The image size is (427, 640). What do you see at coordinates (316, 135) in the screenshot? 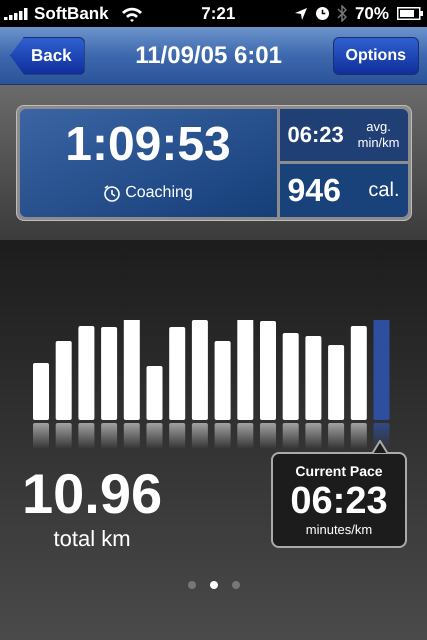
I see `avg-pace-value: 06:23` at bounding box center [316, 135].